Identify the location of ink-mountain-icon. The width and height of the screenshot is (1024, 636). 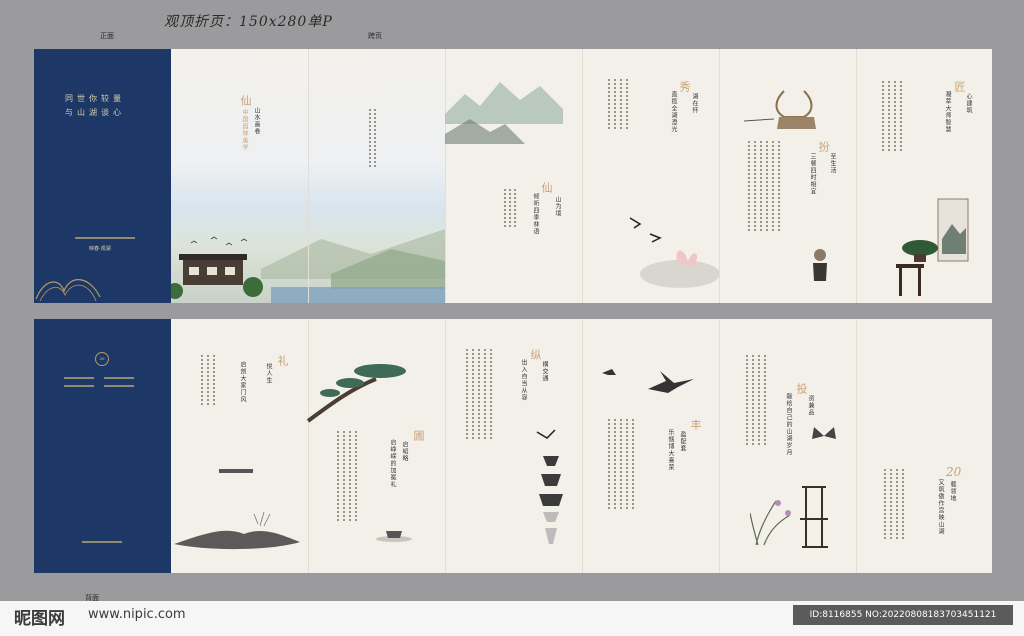
(504, 113).